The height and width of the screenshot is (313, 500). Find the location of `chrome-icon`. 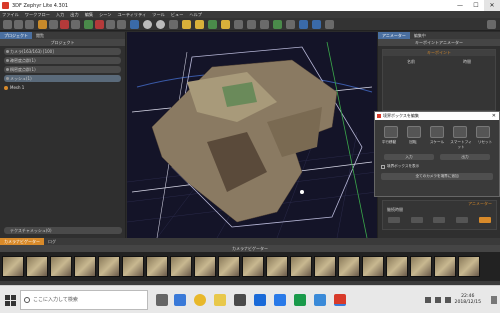

chrome-icon is located at coordinates (200, 300).